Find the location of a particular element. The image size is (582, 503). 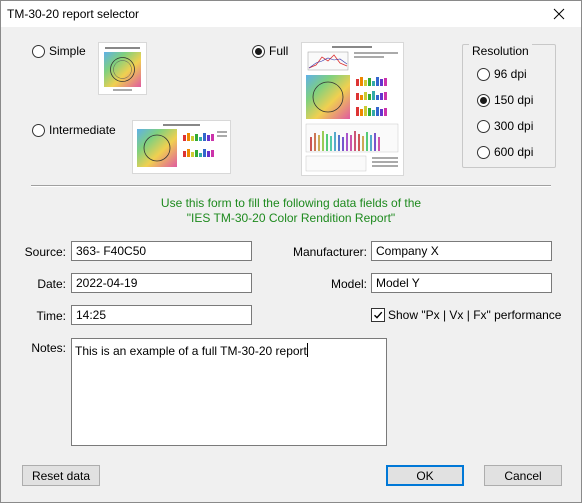

time-label: Time: is located at coordinates (51, 316).